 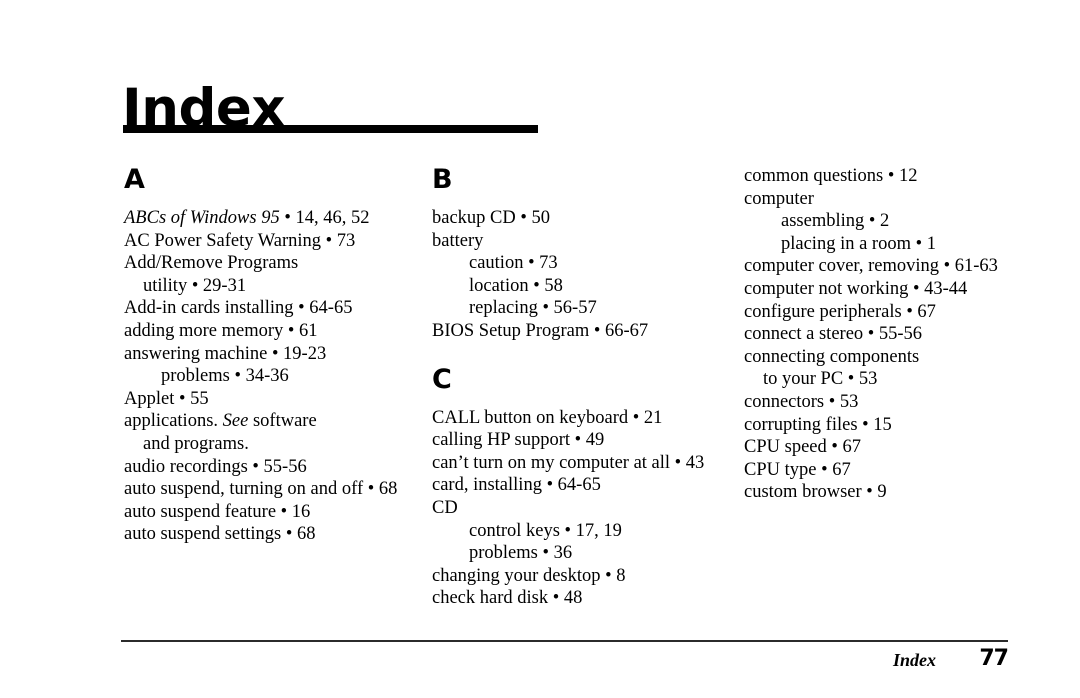 I want to click on index-entry: configure peripherals • 67, so click(x=840, y=311).